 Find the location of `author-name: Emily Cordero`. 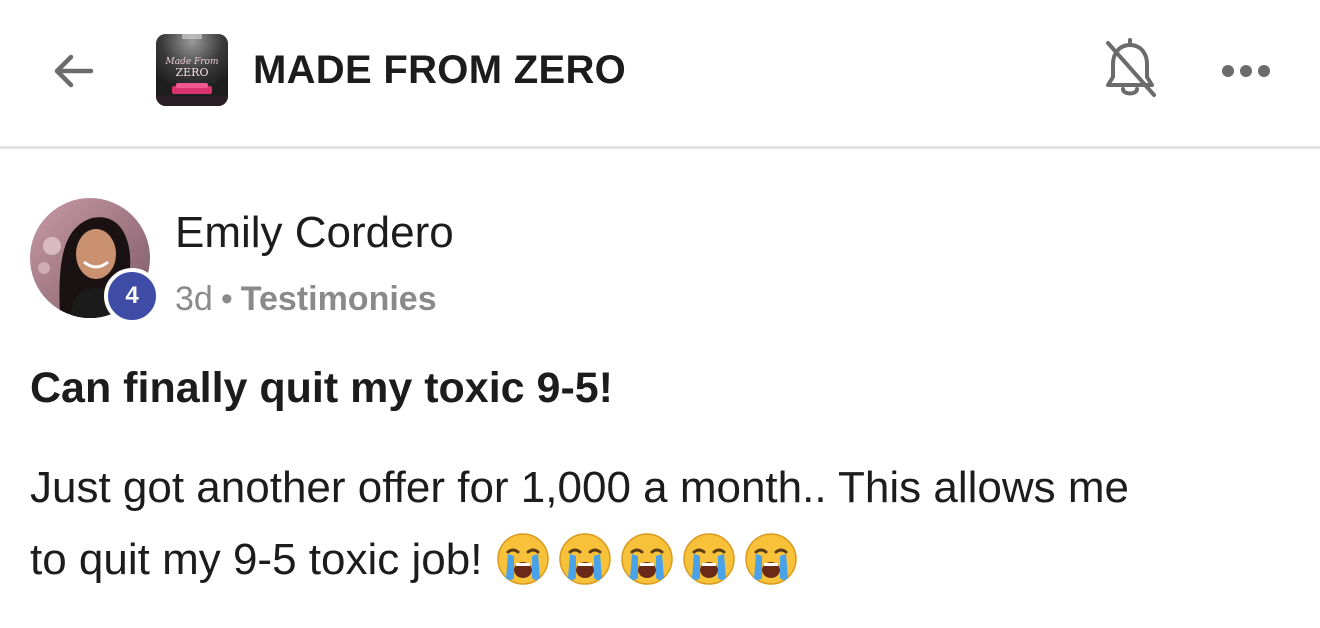

author-name: Emily Cordero is located at coordinates (314, 233).